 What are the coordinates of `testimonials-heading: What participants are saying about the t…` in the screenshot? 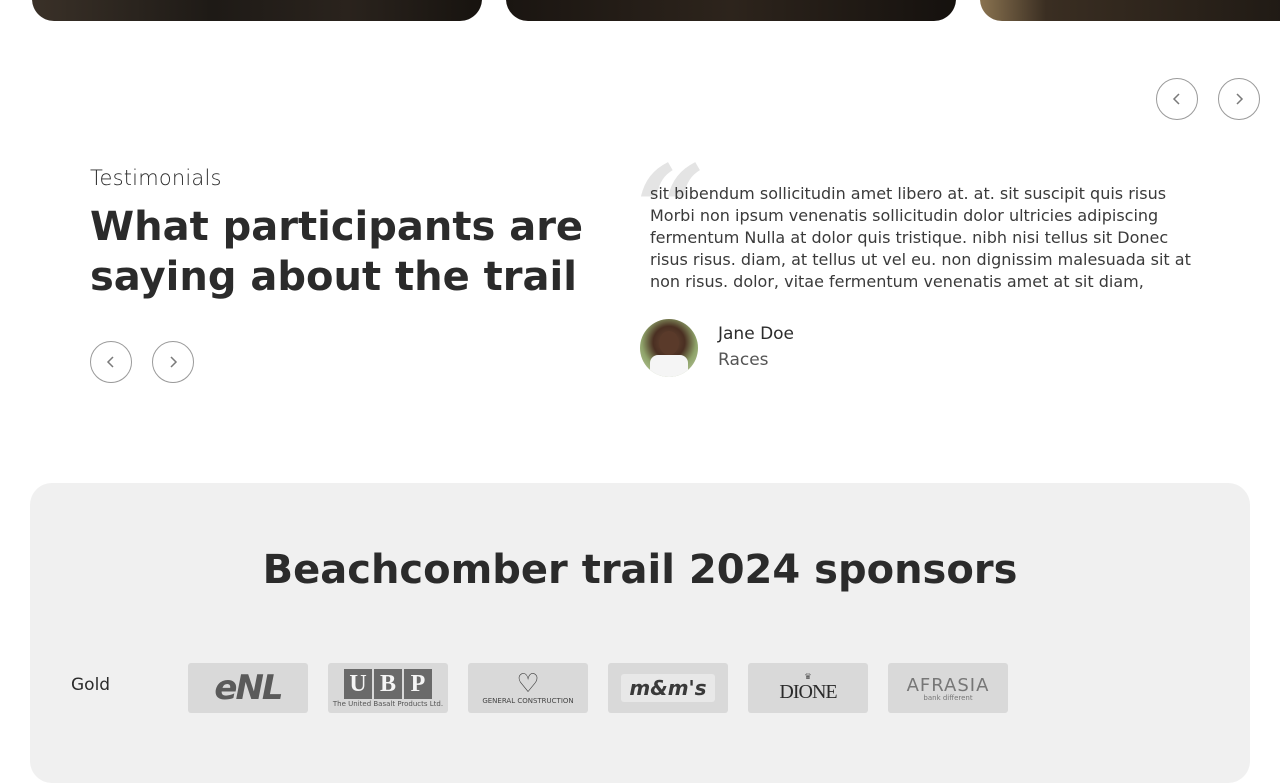 It's located at (337, 252).